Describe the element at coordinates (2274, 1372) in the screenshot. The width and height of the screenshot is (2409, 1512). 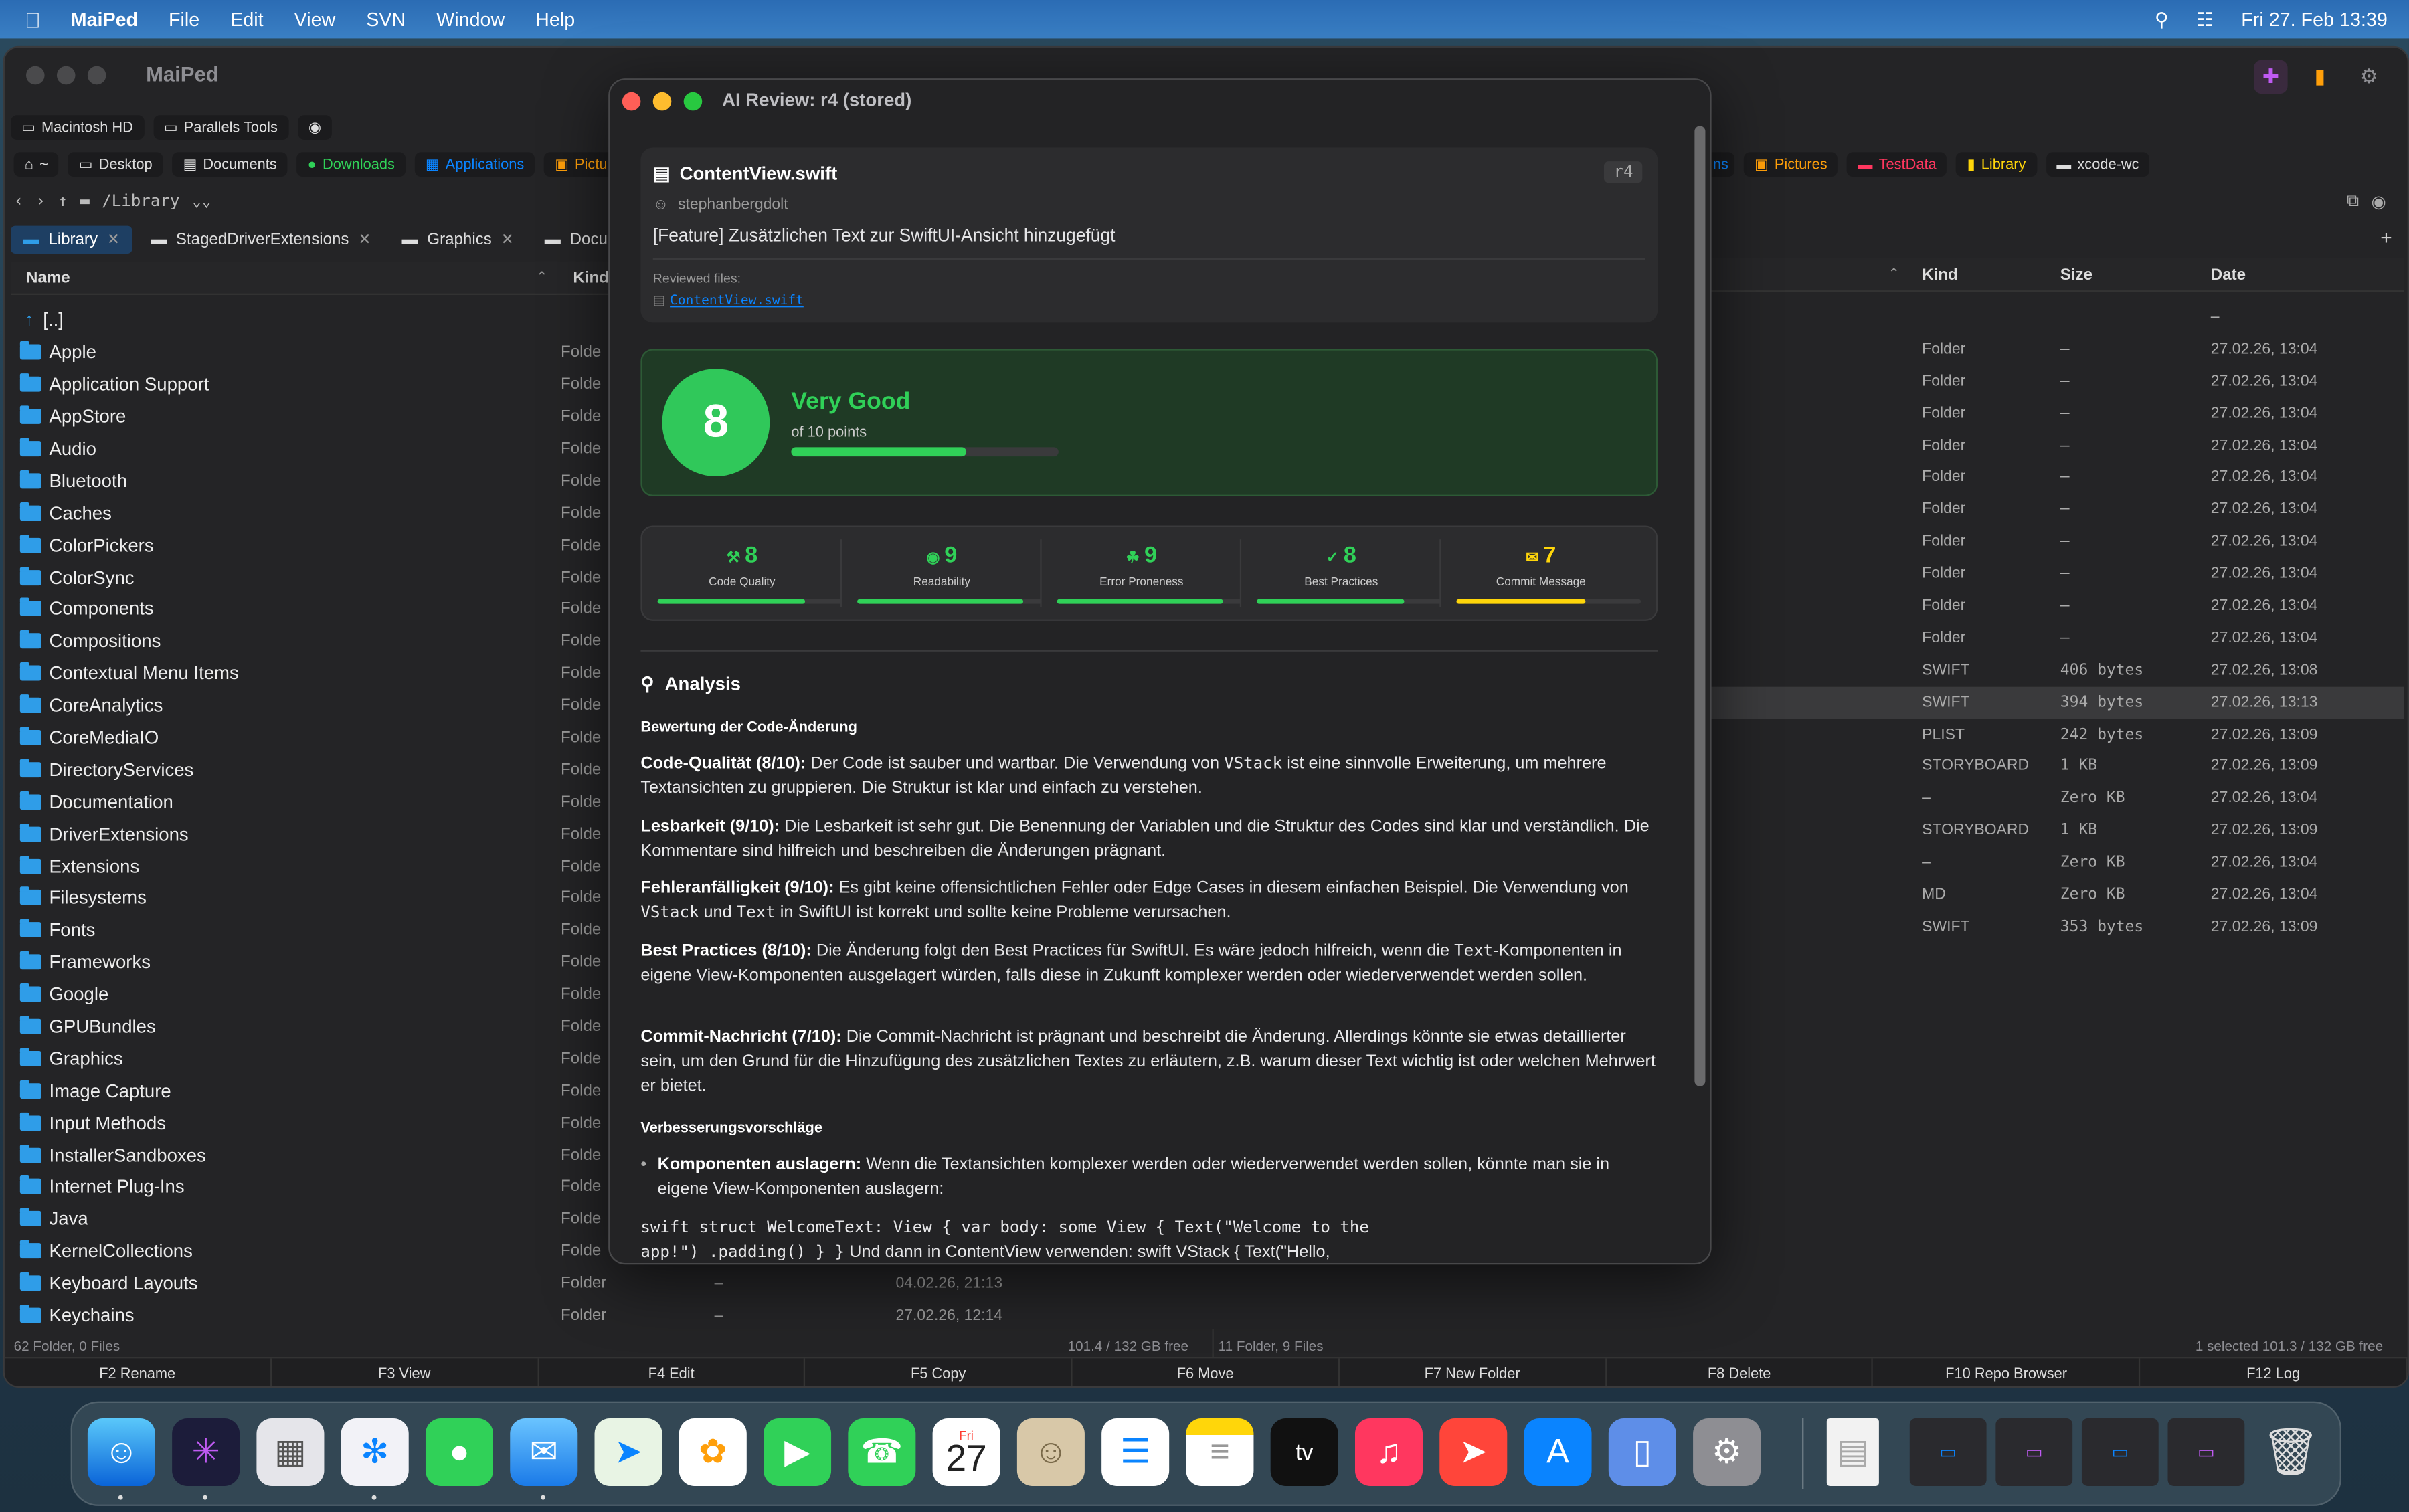
I see `f12-log-button: F12 Log` at that location.